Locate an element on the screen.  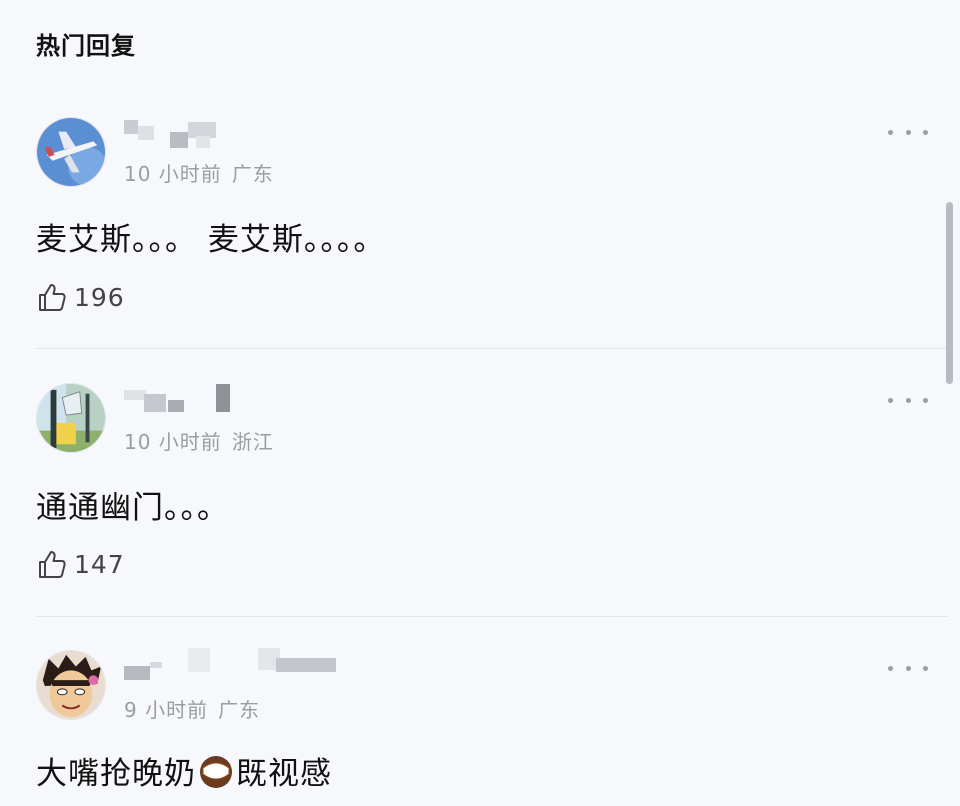
cartoon-avatar-icon is located at coordinates (71, 418).